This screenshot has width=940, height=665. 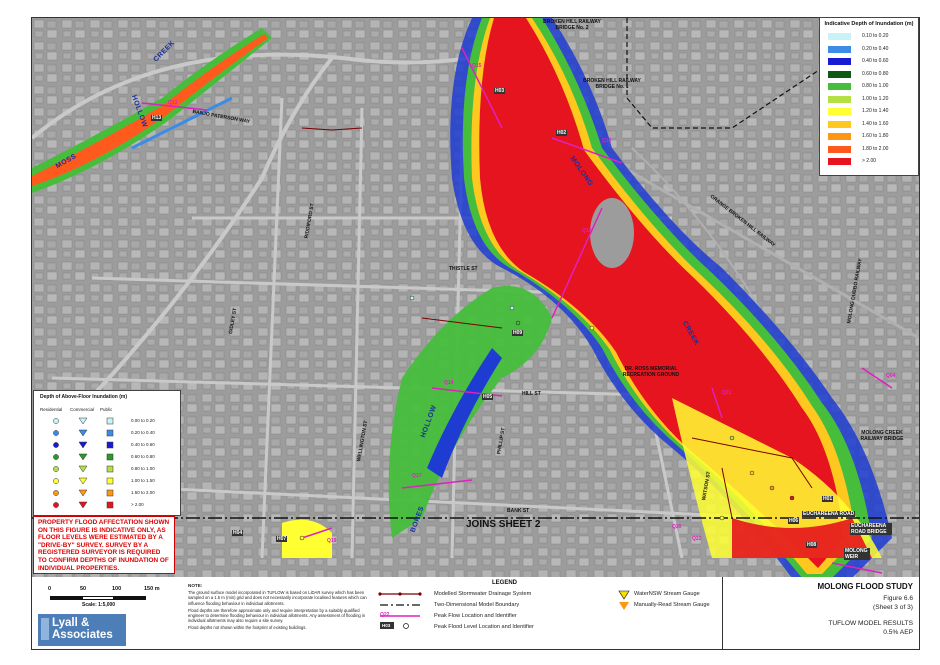 I want to click on gauge-label-h05: H05, so click(x=488, y=397).